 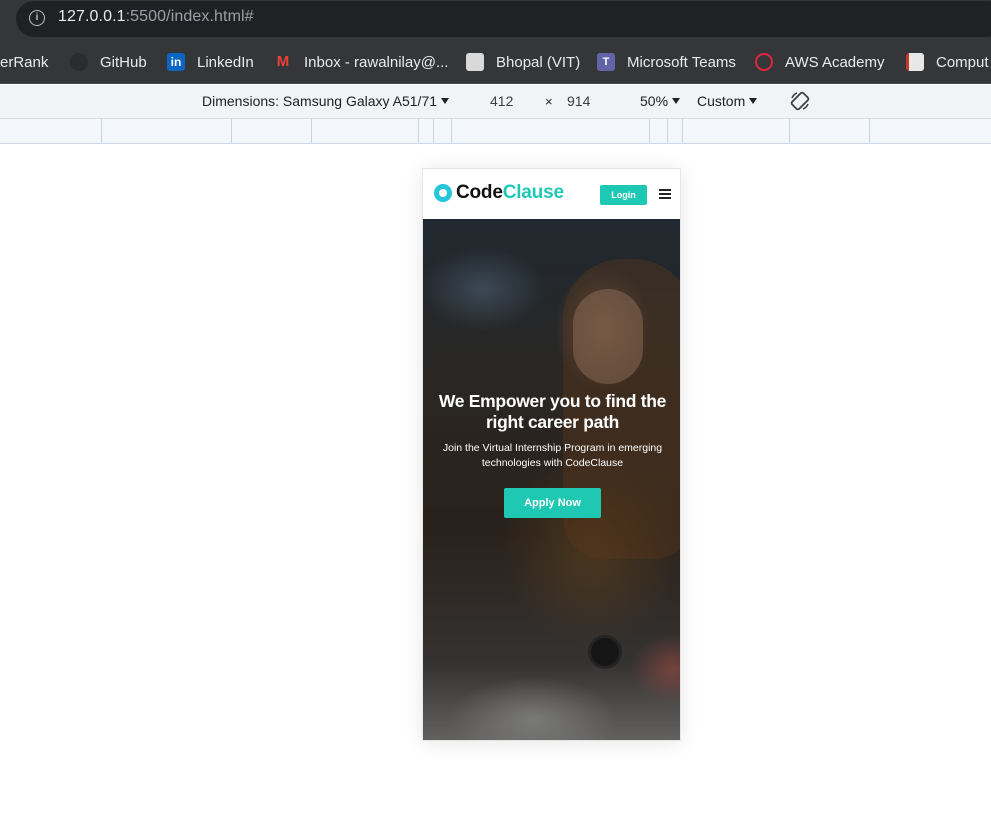 I want to click on address-bar-row: i 127.0.0.1:5500/index.html#, so click(x=495, y=19).